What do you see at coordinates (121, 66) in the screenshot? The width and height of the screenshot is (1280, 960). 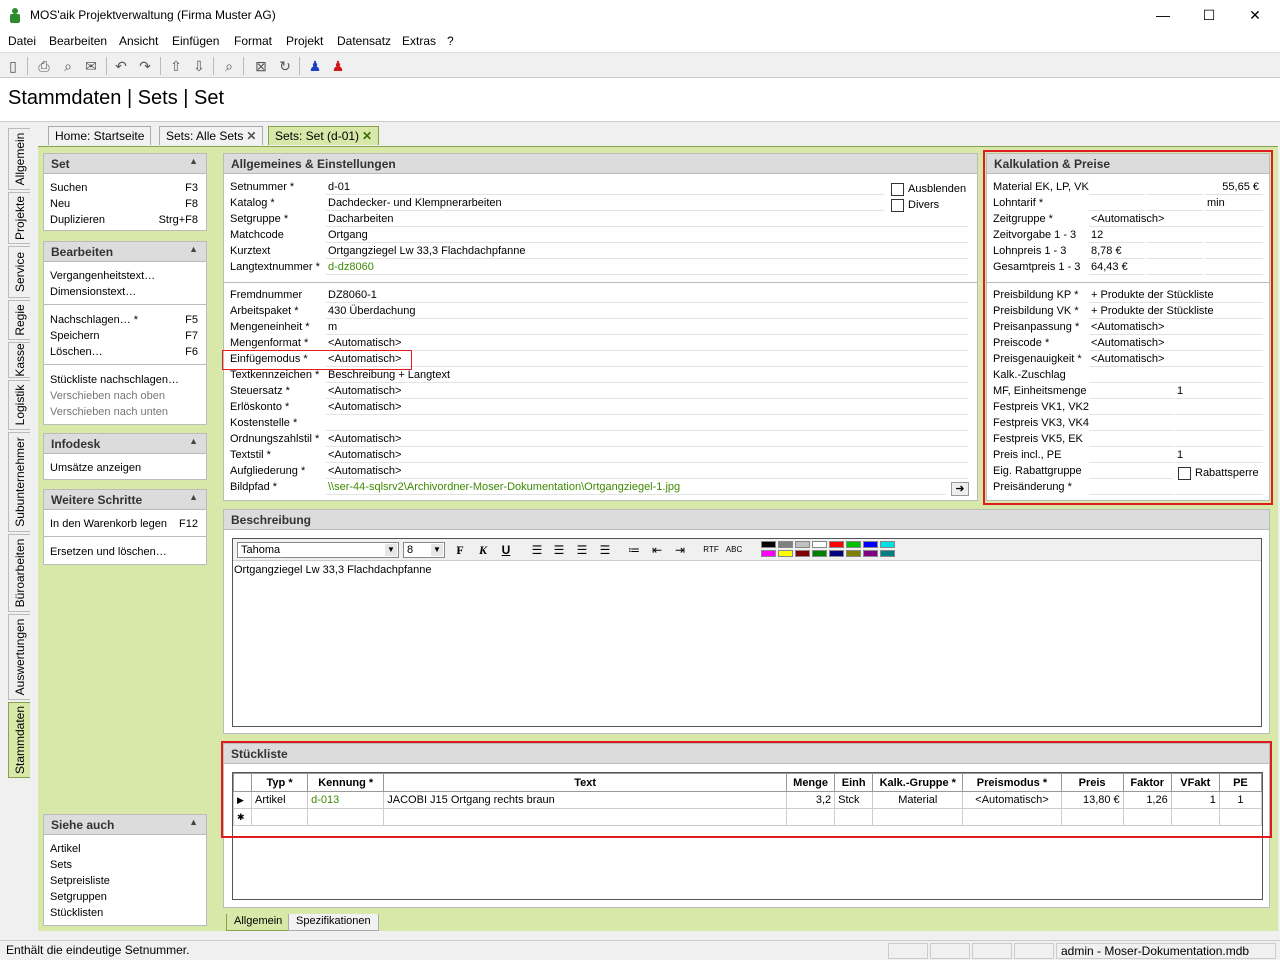 I see `undo-icon: ↶` at bounding box center [121, 66].